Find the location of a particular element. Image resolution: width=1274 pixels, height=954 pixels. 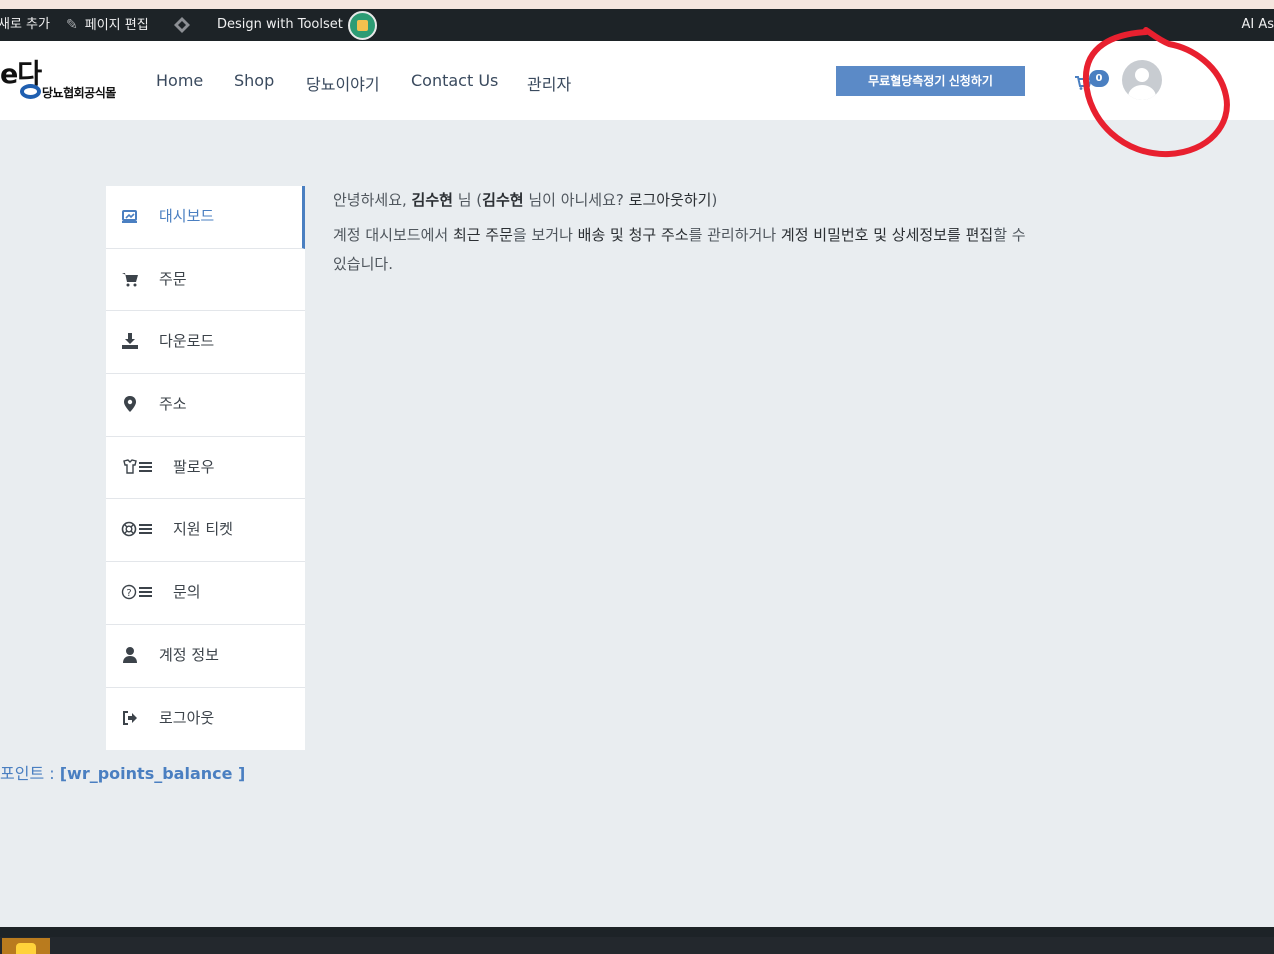

user-name: 김수현 is located at coordinates (432, 200).